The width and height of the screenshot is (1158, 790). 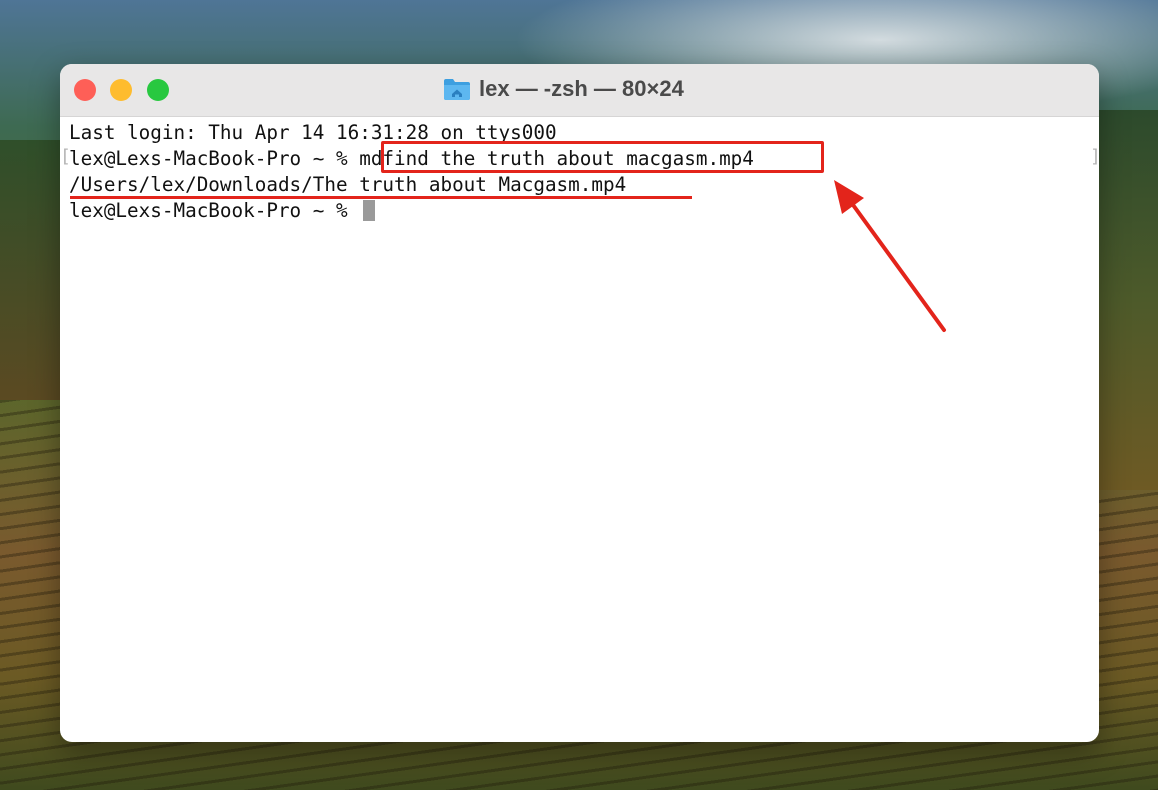 What do you see at coordinates (121, 90) in the screenshot?
I see `minimize-button` at bounding box center [121, 90].